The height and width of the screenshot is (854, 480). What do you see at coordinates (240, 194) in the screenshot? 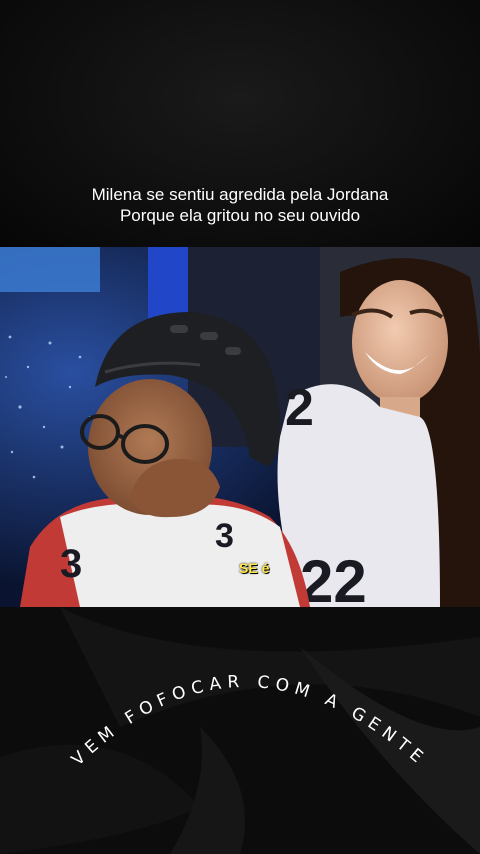
I see `caption-line-1: Milena se sentiu agredida pela Jordana` at bounding box center [240, 194].